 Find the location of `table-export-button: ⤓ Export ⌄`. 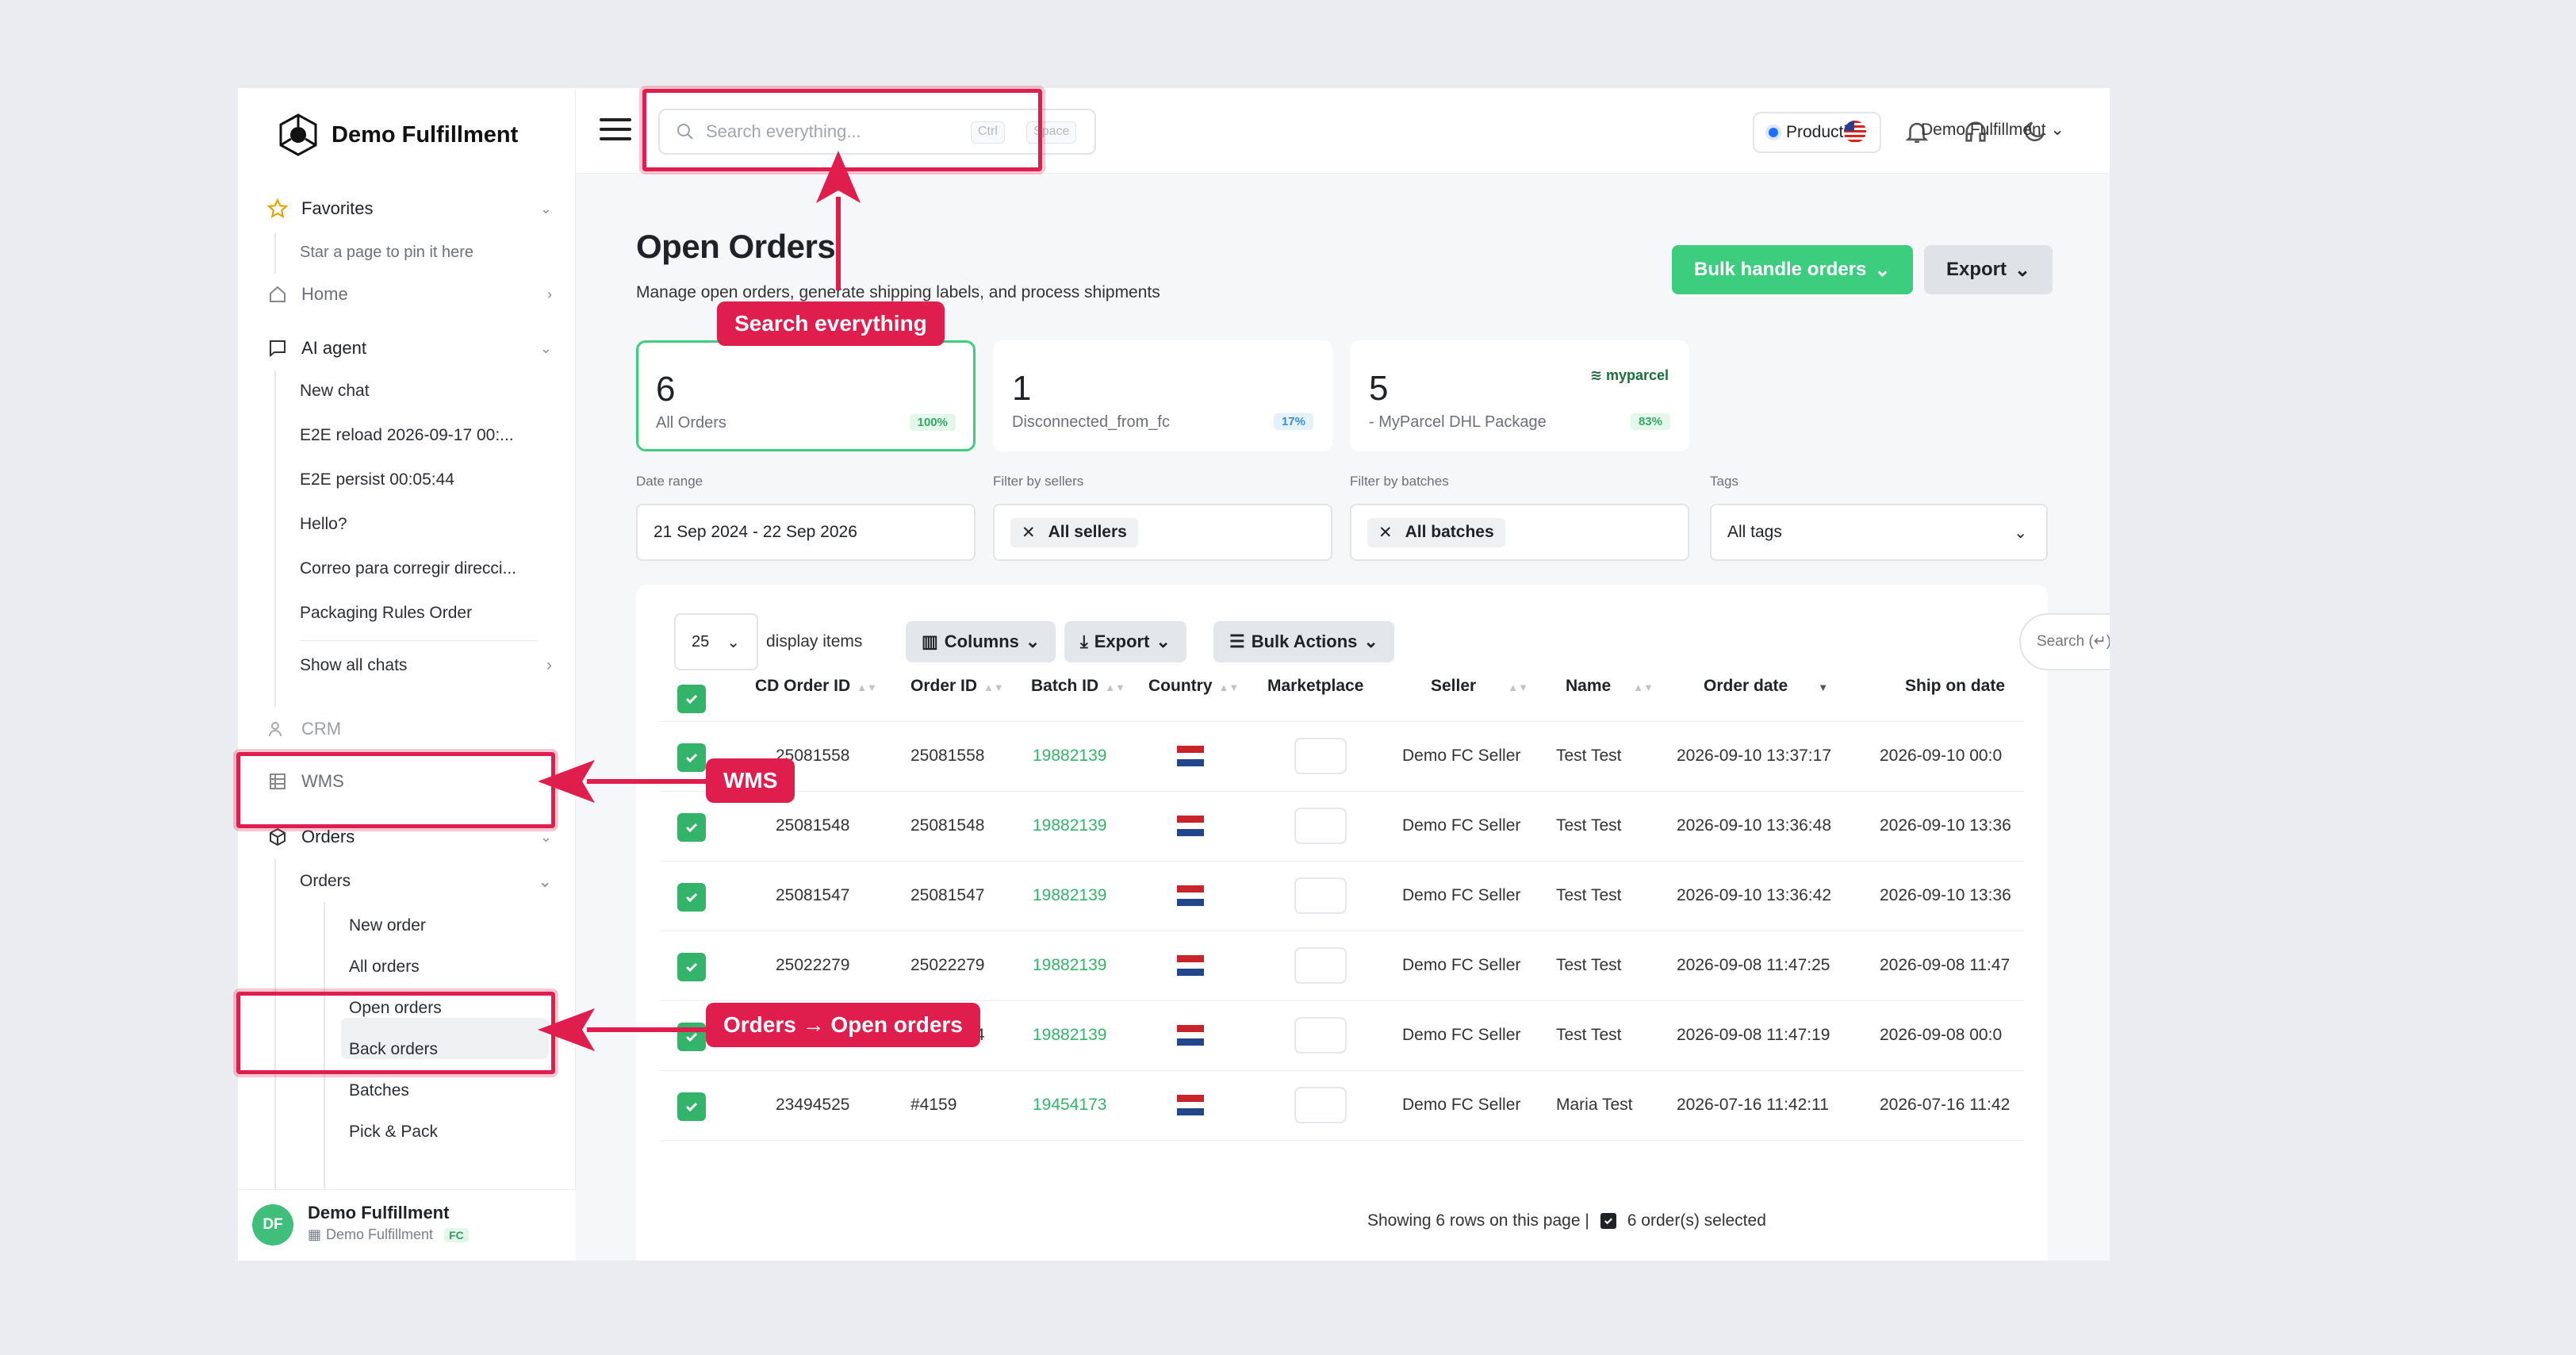

table-export-button: ⤓ Export ⌄ is located at coordinates (1125, 642).